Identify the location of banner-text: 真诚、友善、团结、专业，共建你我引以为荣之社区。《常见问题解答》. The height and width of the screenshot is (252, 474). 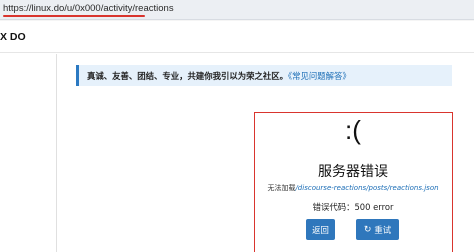
(219, 76).